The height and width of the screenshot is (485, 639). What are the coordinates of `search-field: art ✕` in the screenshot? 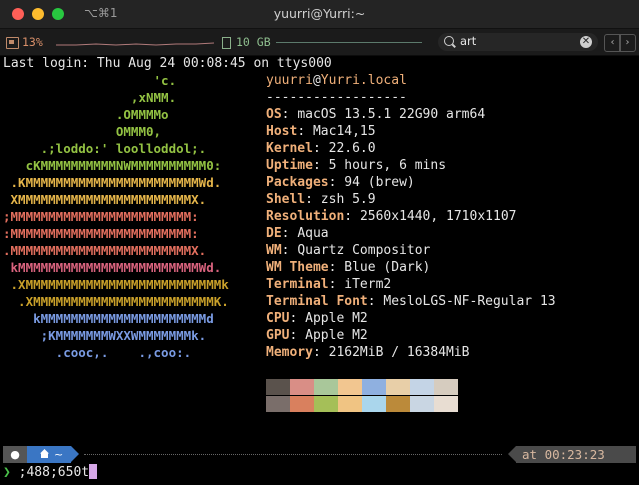 It's located at (518, 42).